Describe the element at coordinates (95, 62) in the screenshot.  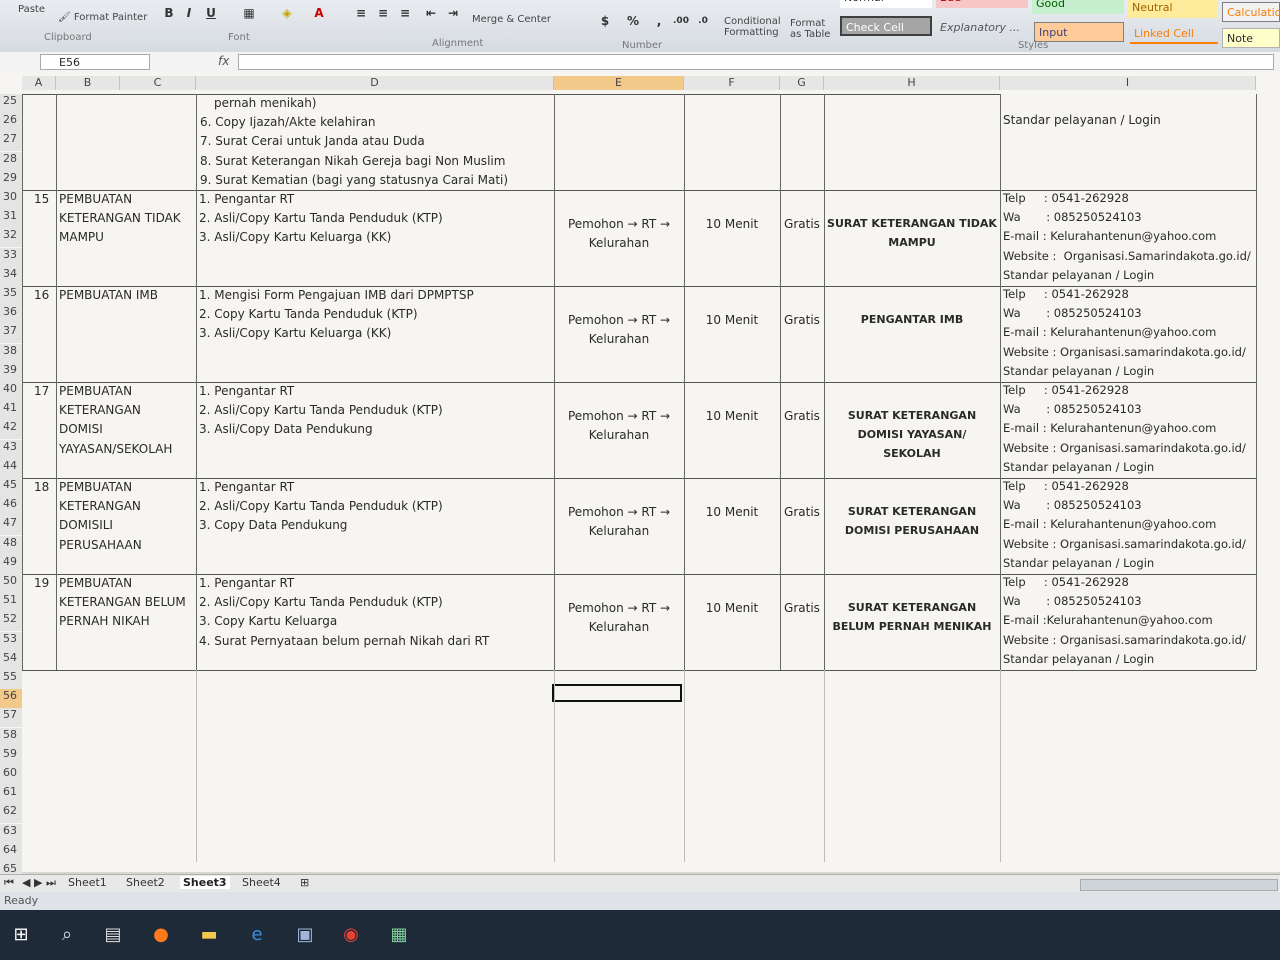
I see `name-box: E56` at that location.